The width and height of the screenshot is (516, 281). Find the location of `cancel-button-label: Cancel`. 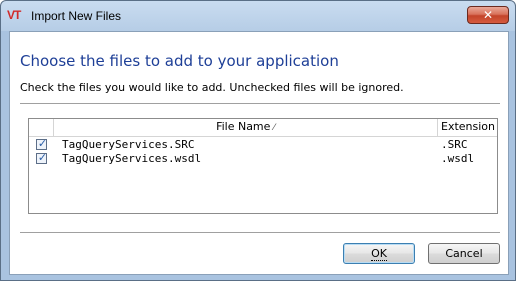

cancel-button-label: Cancel is located at coordinates (464, 253).